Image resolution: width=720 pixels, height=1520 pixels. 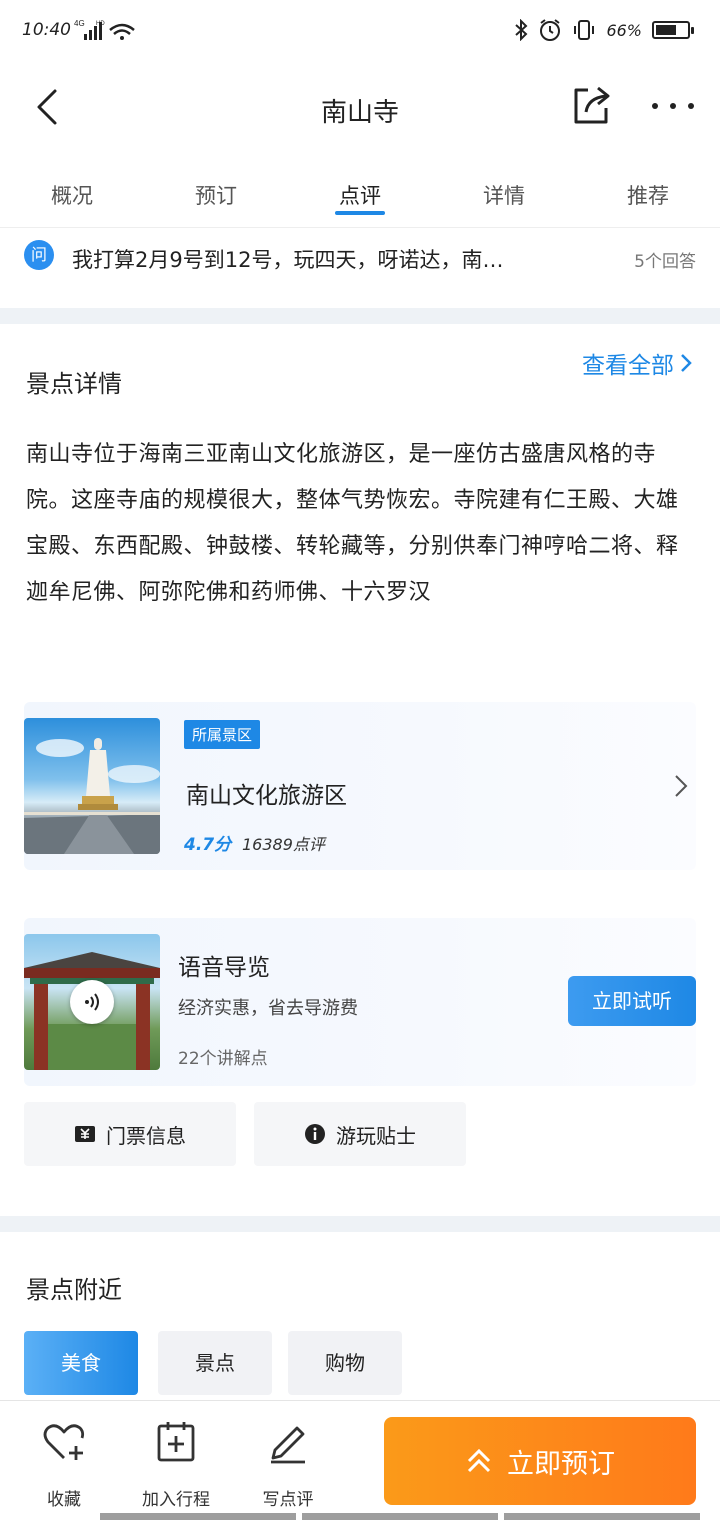 I want to click on share-button, so click(x=592, y=105).